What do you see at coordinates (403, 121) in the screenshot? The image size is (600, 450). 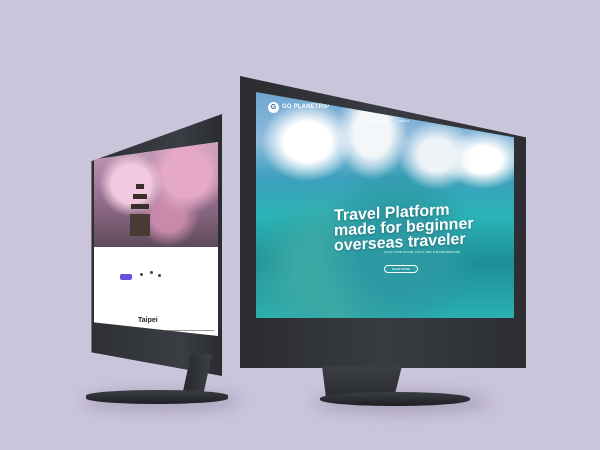 I see `nav-travel: TRAVEL` at bounding box center [403, 121].